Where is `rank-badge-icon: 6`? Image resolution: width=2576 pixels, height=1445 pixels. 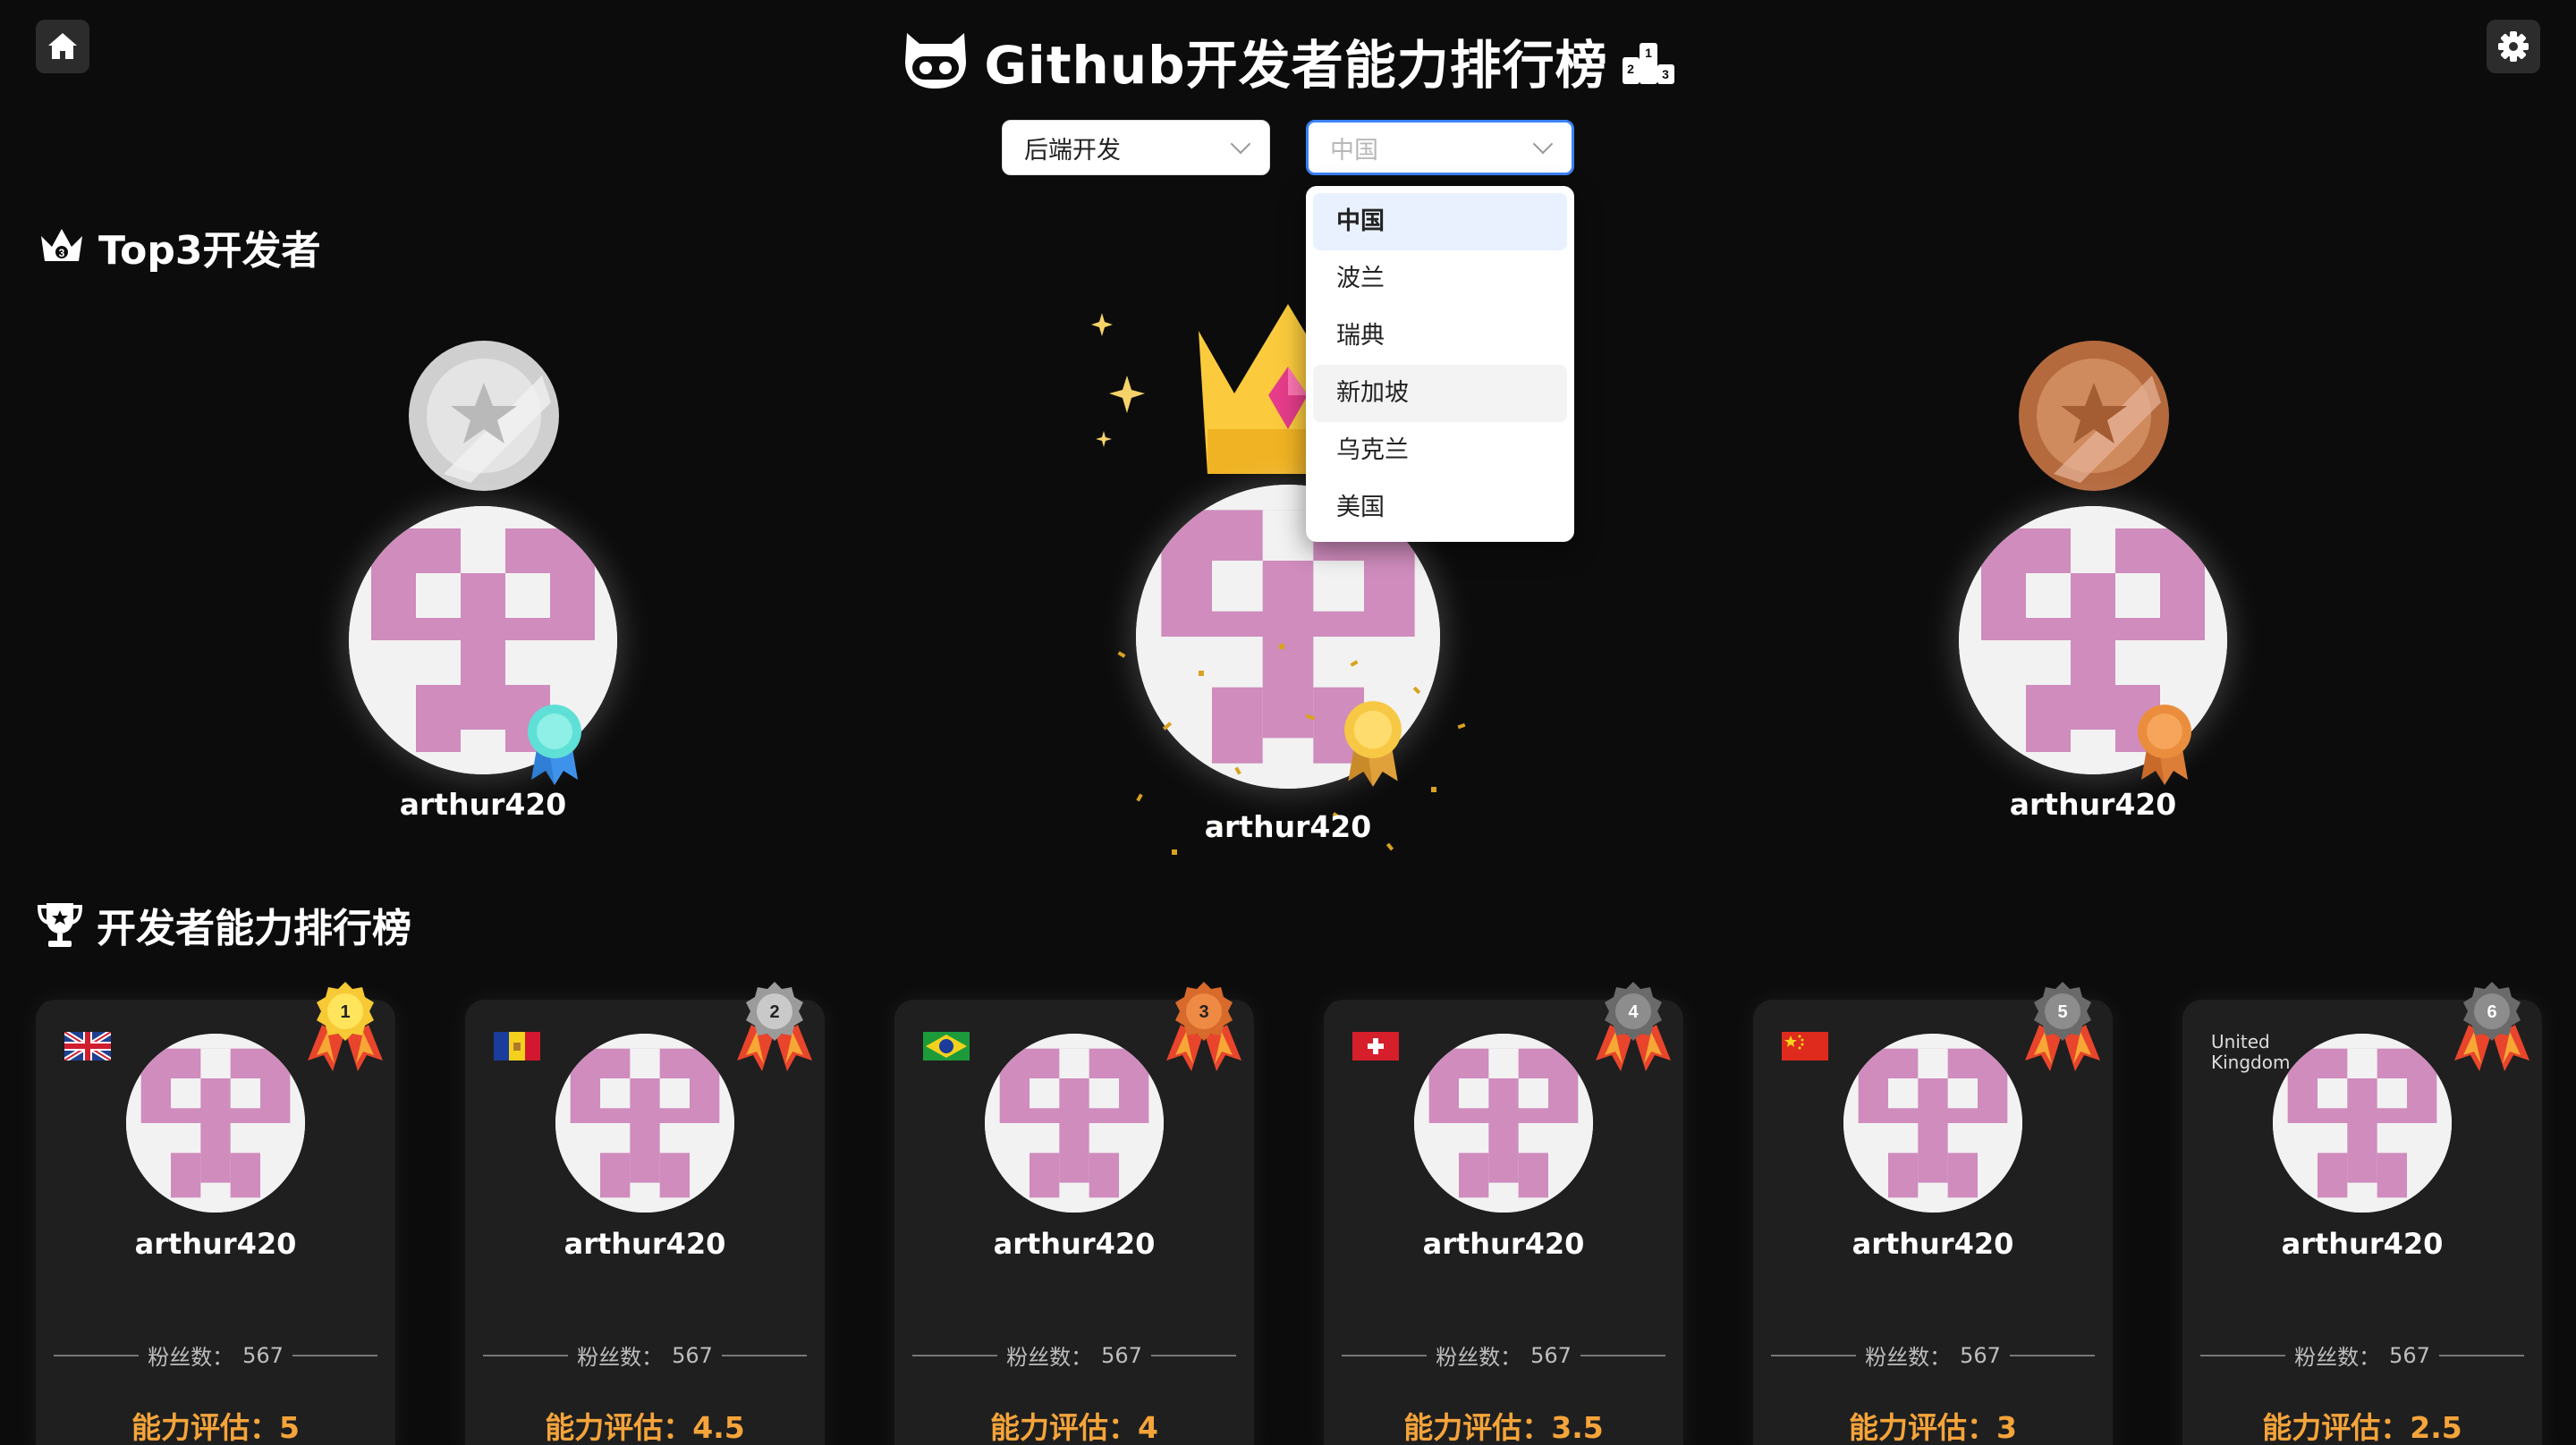
rank-badge-icon: 6 is located at coordinates (2491, 1026).